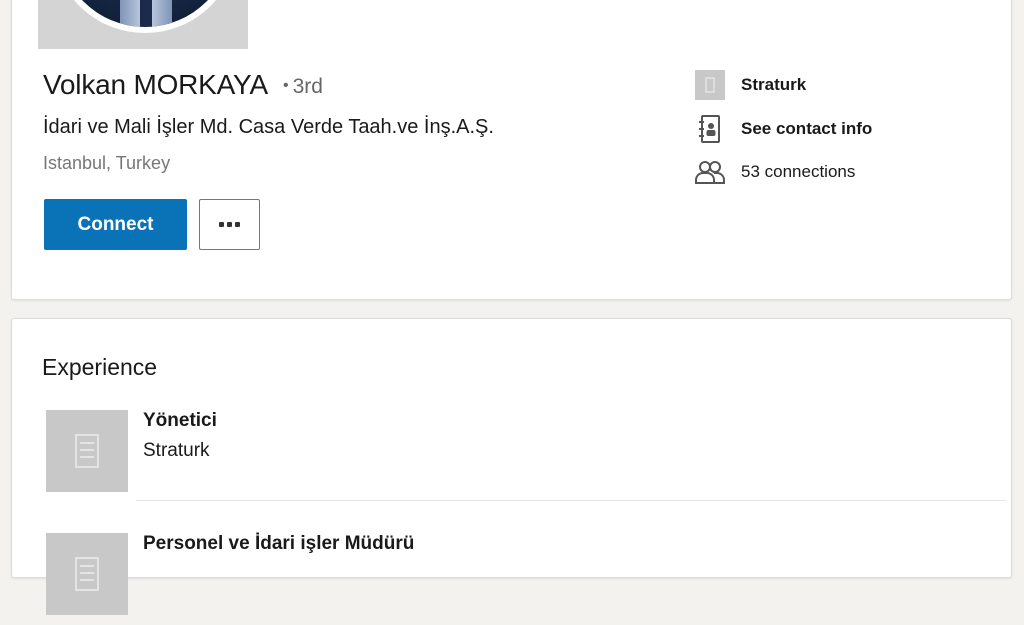 This screenshot has height=625, width=1024. Describe the element at coordinates (146, 13) in the screenshot. I see `avatar-tie` at that location.